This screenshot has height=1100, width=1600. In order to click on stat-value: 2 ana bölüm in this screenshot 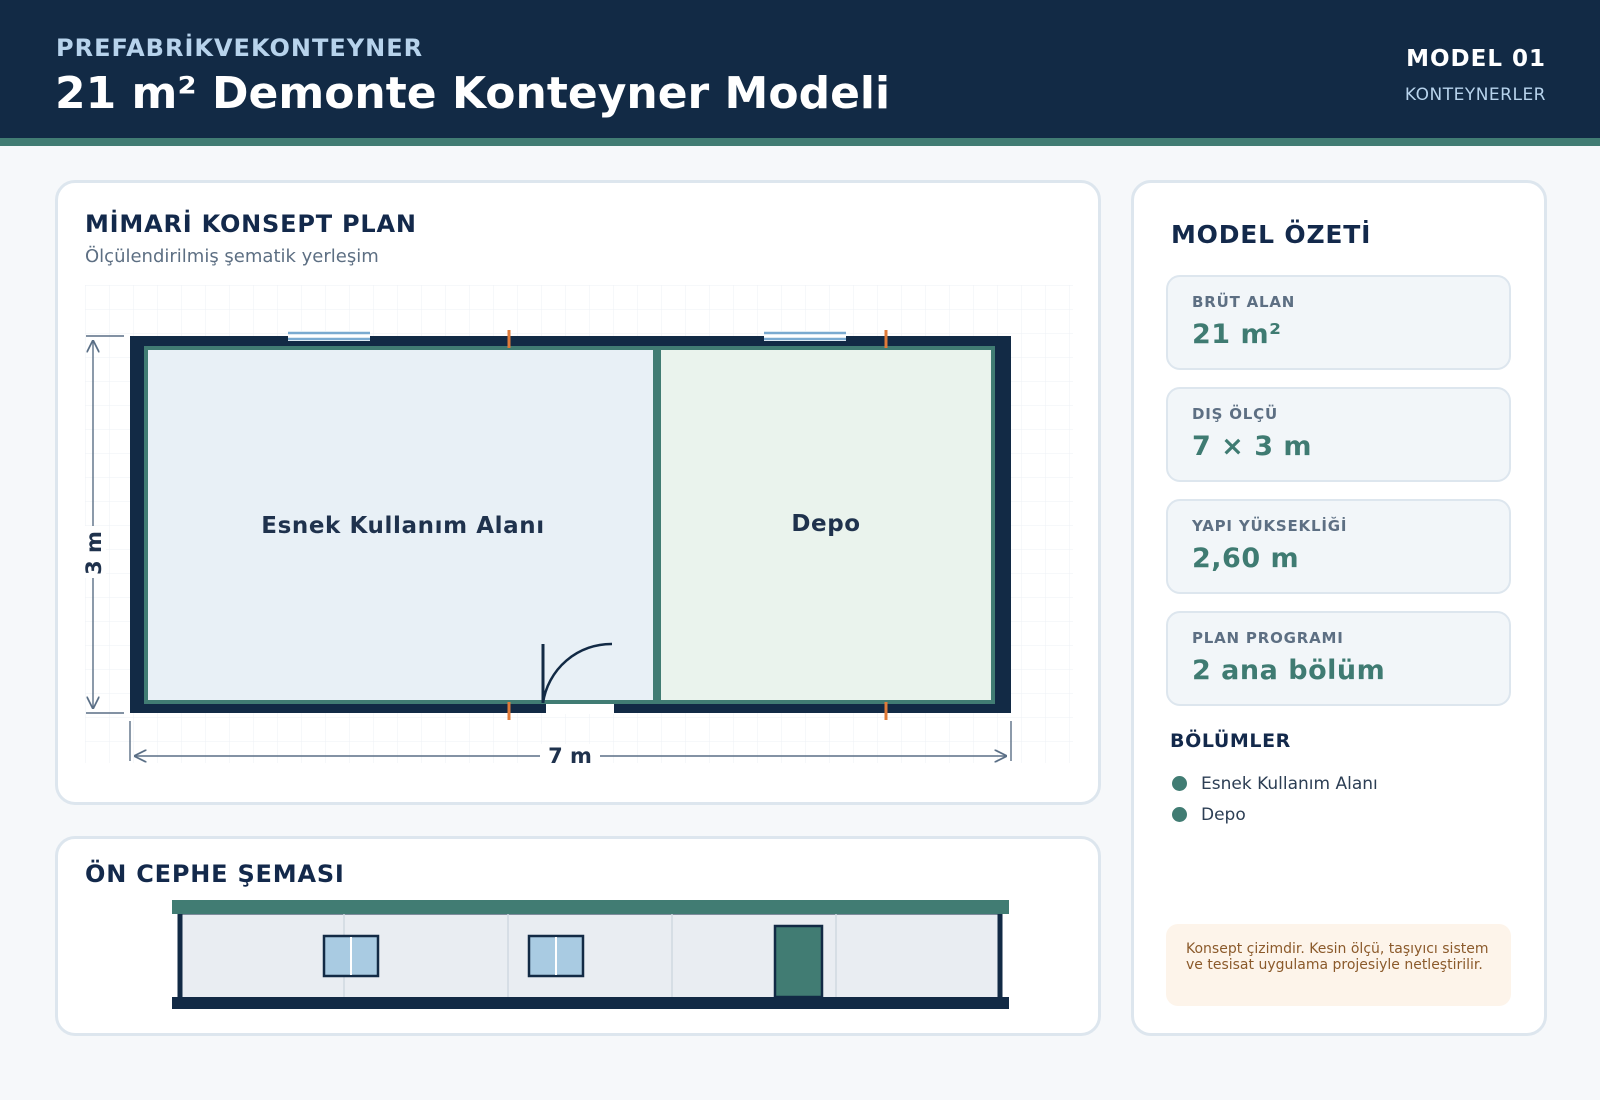, I will do `click(1289, 670)`.